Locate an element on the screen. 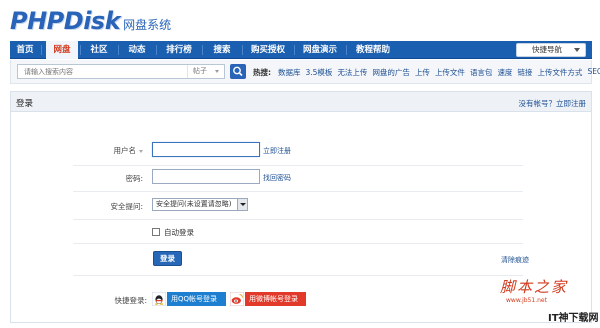 The width and height of the screenshot is (600, 328). weibo-login-button: 用微博帐号登录 is located at coordinates (268, 299).